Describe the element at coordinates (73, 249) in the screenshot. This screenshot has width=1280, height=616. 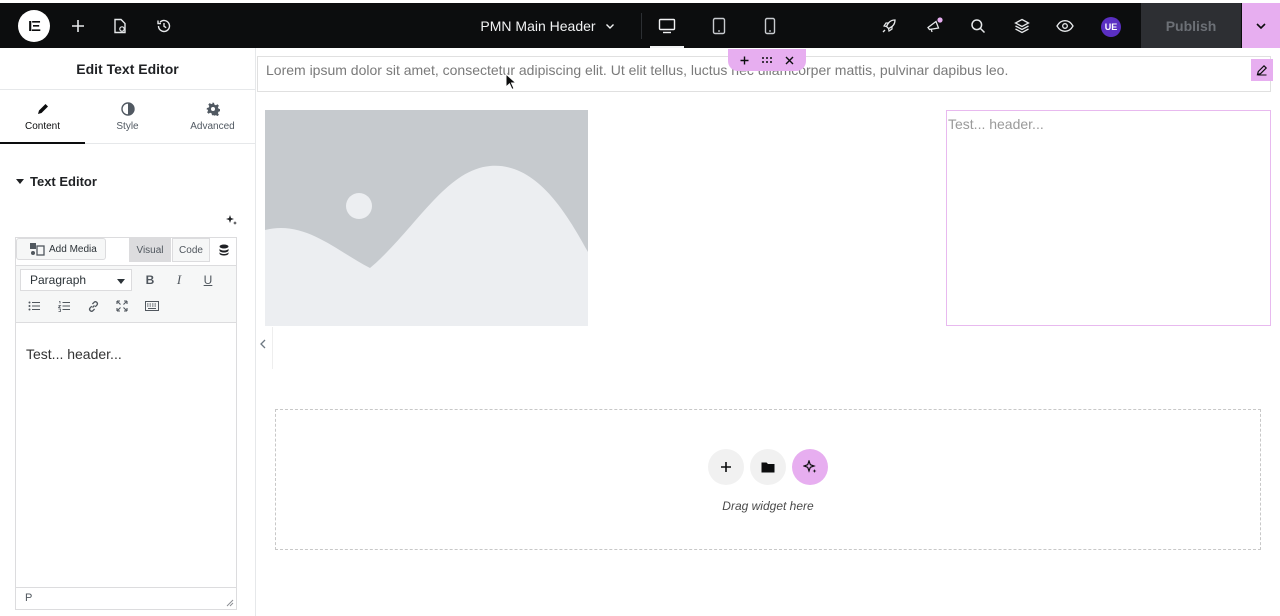
I see `add-media-label: Add Media` at that location.